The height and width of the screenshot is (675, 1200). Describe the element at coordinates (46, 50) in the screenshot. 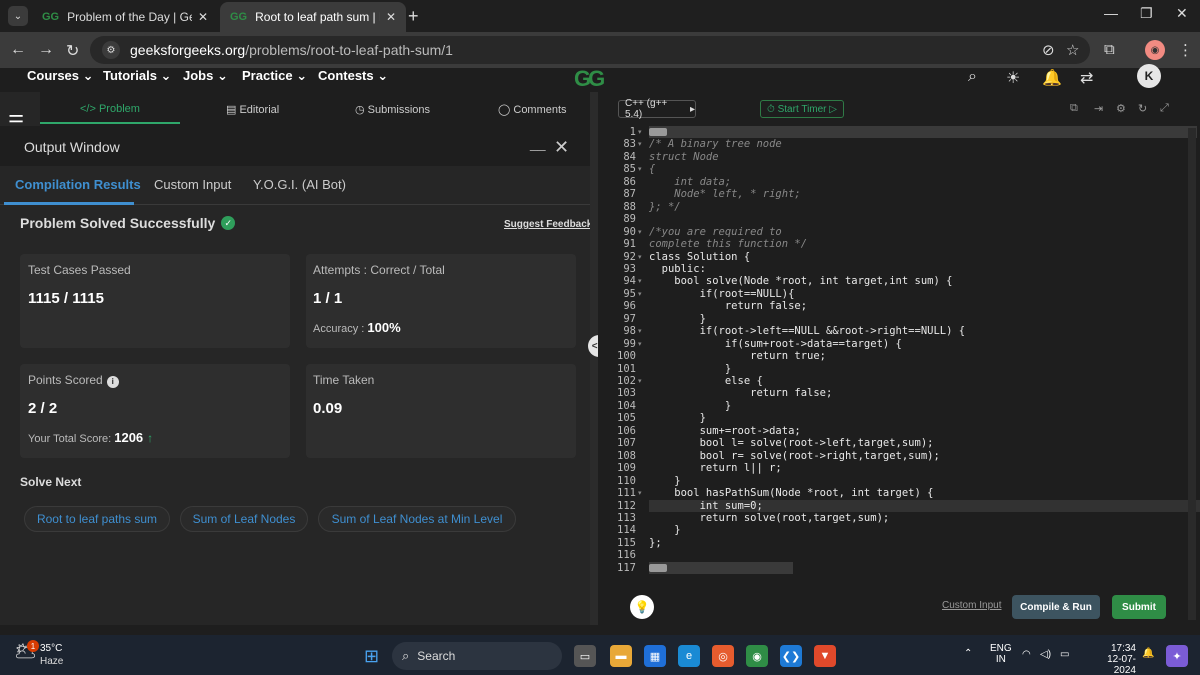

I see `forward-icon: →` at that location.